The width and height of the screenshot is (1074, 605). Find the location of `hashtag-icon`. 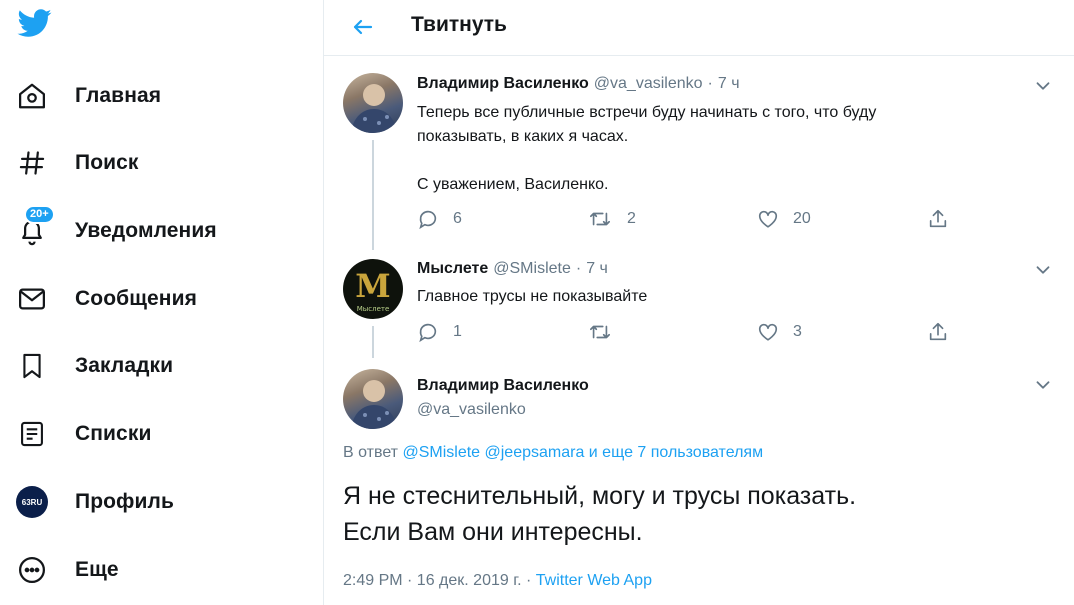

hashtag-icon is located at coordinates (32, 163).